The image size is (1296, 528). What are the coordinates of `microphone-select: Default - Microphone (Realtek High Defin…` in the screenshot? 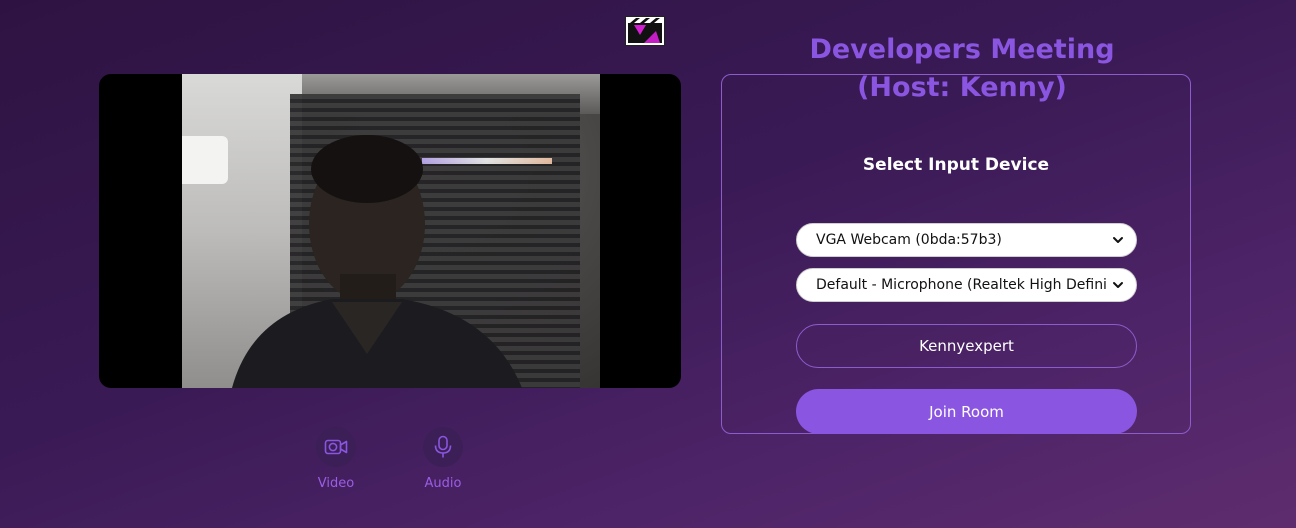 It's located at (966, 285).